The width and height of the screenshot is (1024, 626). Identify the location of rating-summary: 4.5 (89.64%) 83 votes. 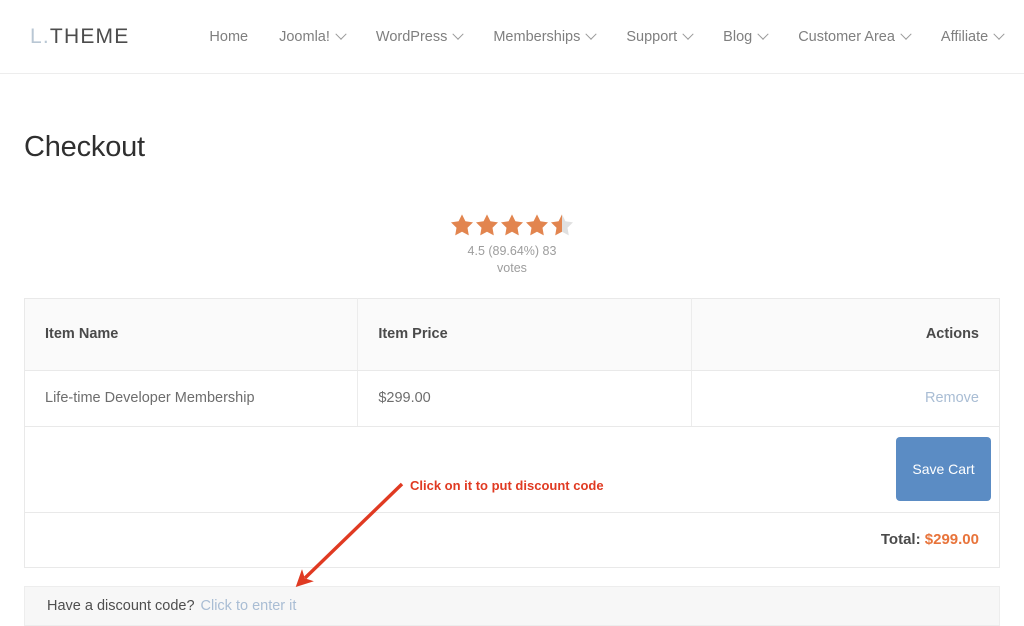
(512, 260).